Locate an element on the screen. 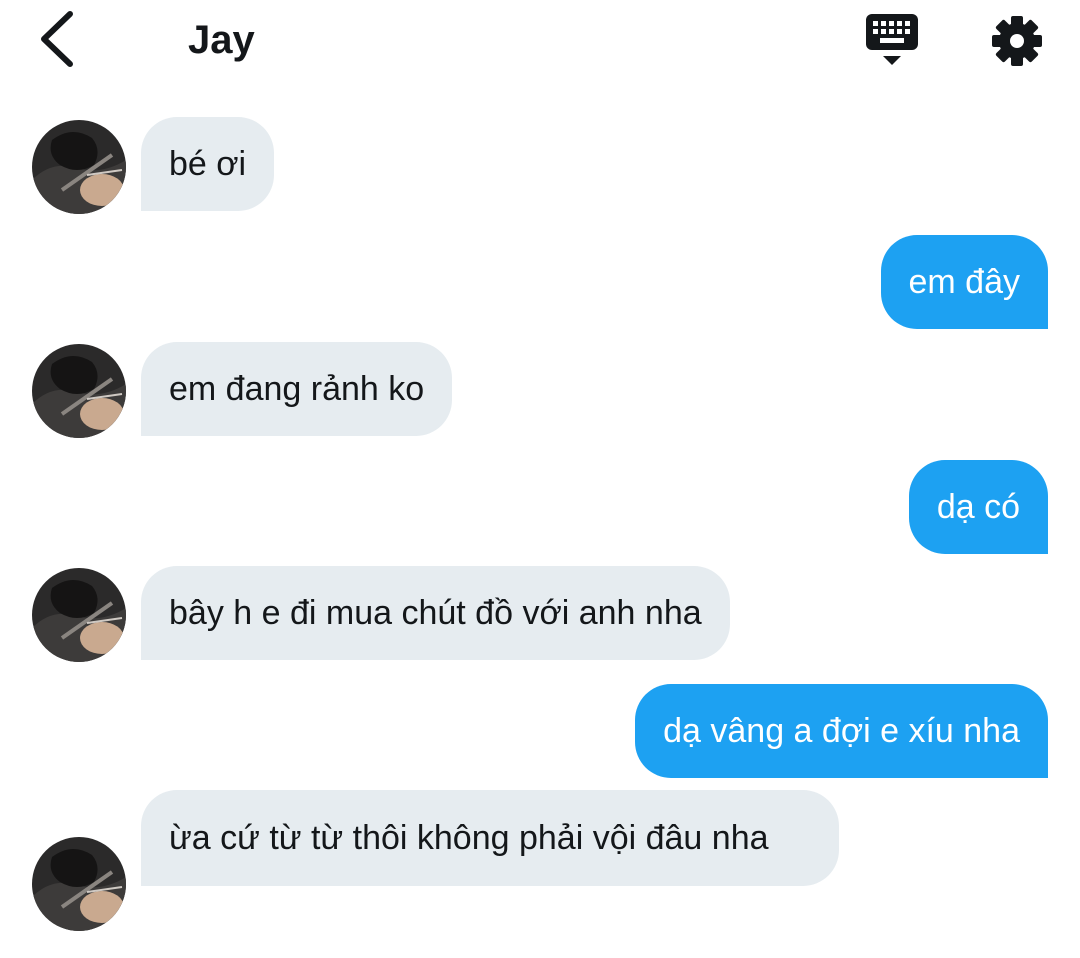 The width and height of the screenshot is (1080, 958). conversation-header: Jay is located at coordinates (540, 43).